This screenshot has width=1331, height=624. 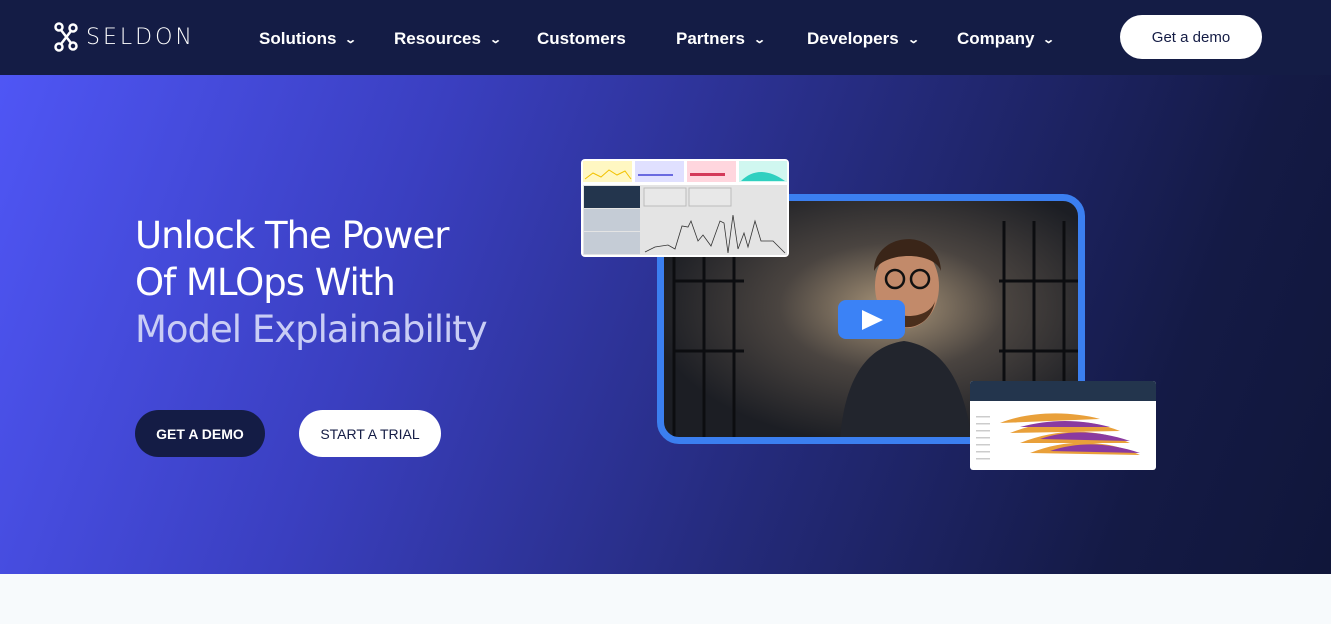 What do you see at coordinates (311, 329) in the screenshot?
I see `heading-highlight: Model Explainability` at bounding box center [311, 329].